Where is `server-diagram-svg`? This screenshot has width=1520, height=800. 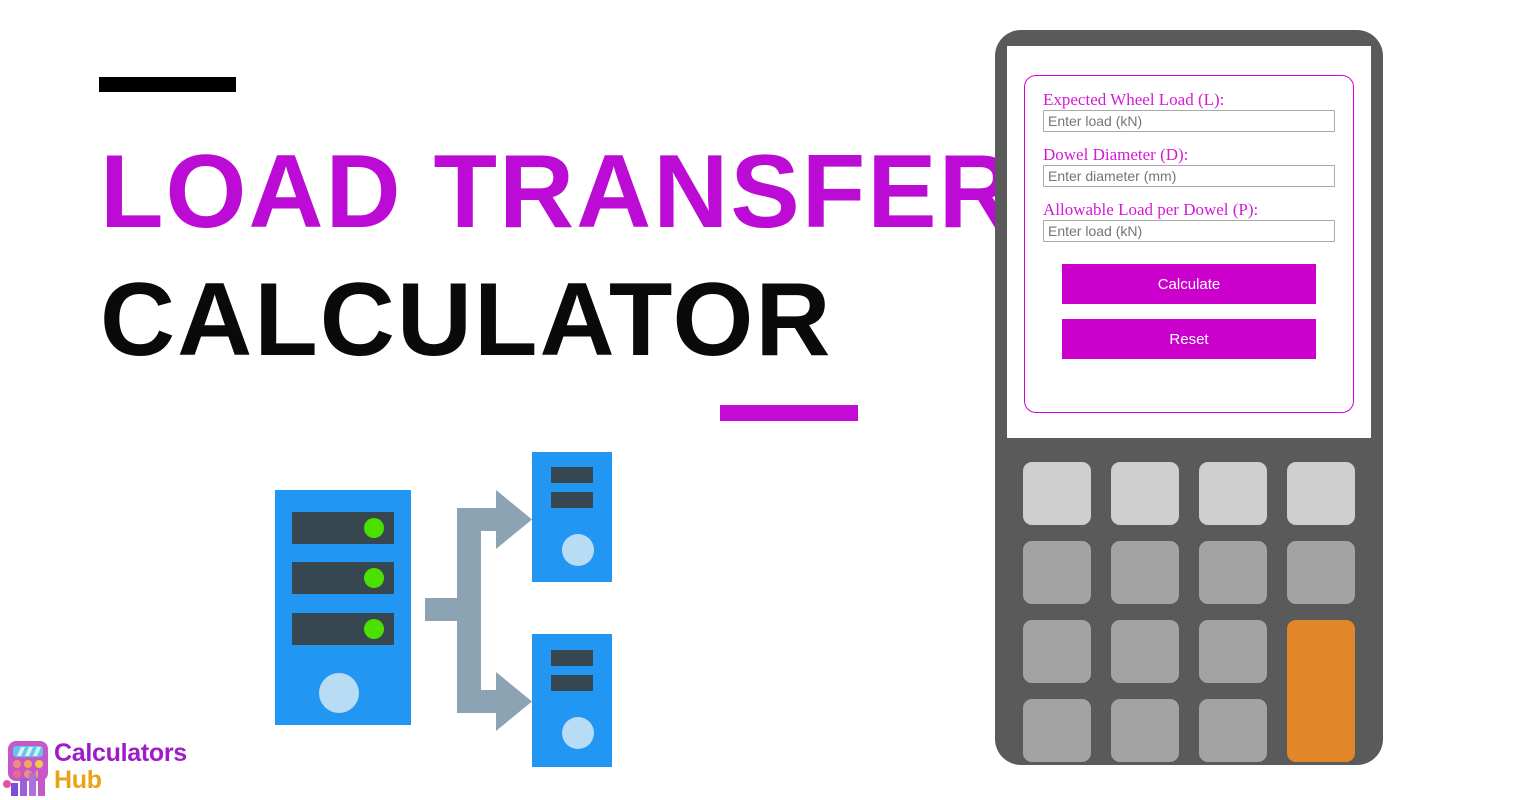 server-diagram-svg is located at coordinates (443, 609).